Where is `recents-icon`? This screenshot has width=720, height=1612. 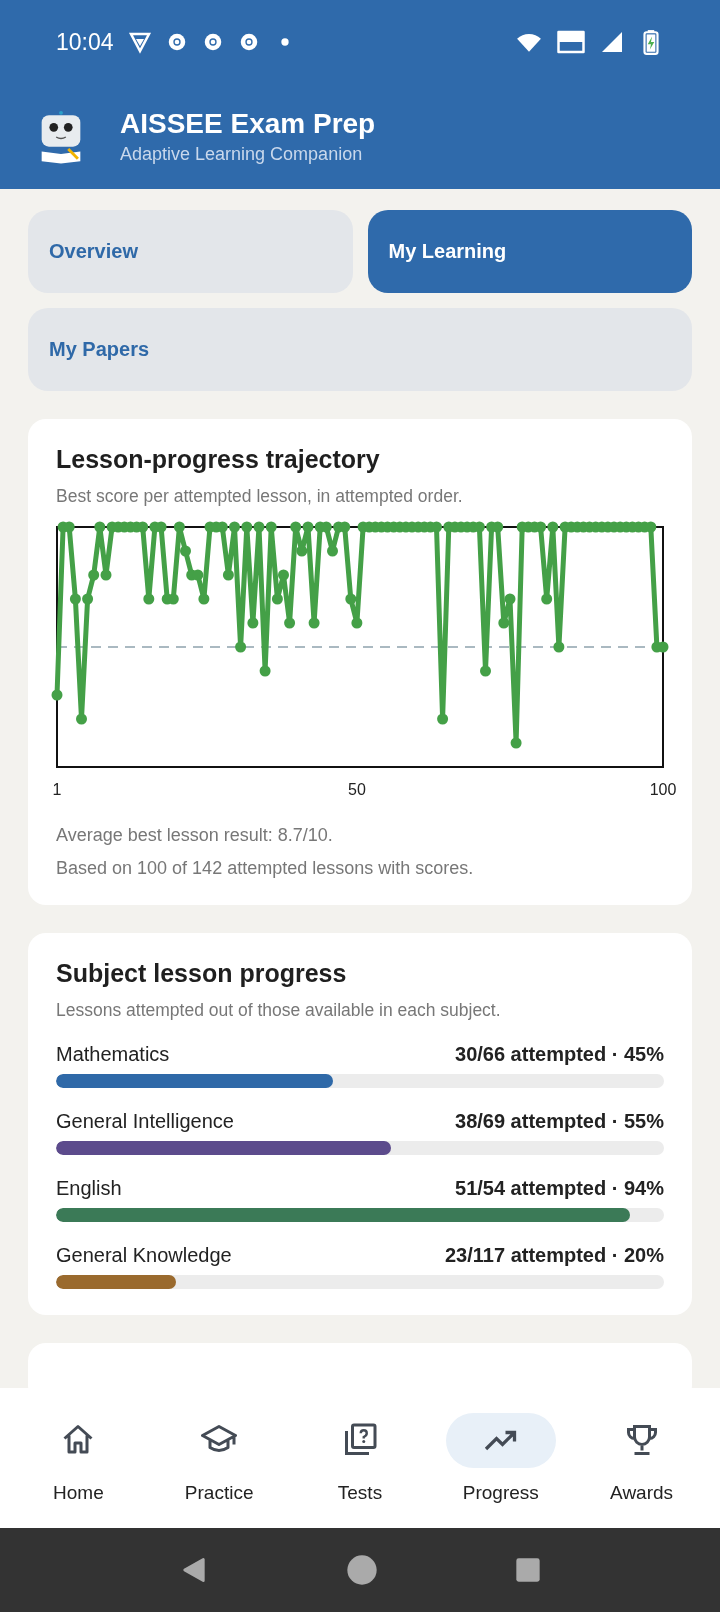 recents-icon is located at coordinates (528, 1570).